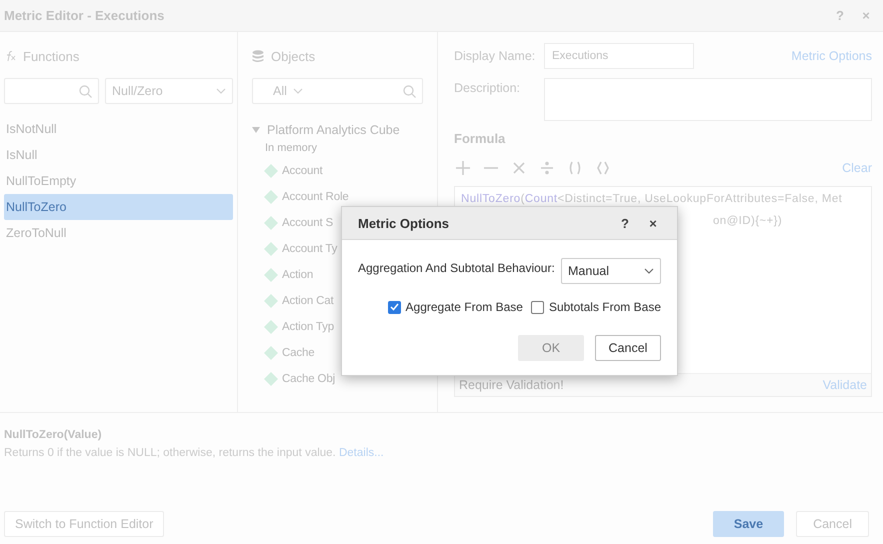 The image size is (883, 544). Describe the element at coordinates (457, 269) in the screenshot. I see `behaviour-label: Aggregation And Subtotal Behaviour:` at that location.